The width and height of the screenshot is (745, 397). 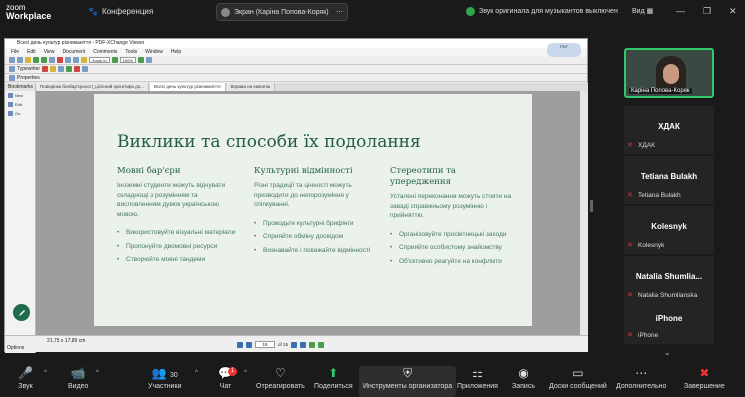 I want to click on pdf-toolbar-1: Zoom In 100%, so click(x=296, y=60).